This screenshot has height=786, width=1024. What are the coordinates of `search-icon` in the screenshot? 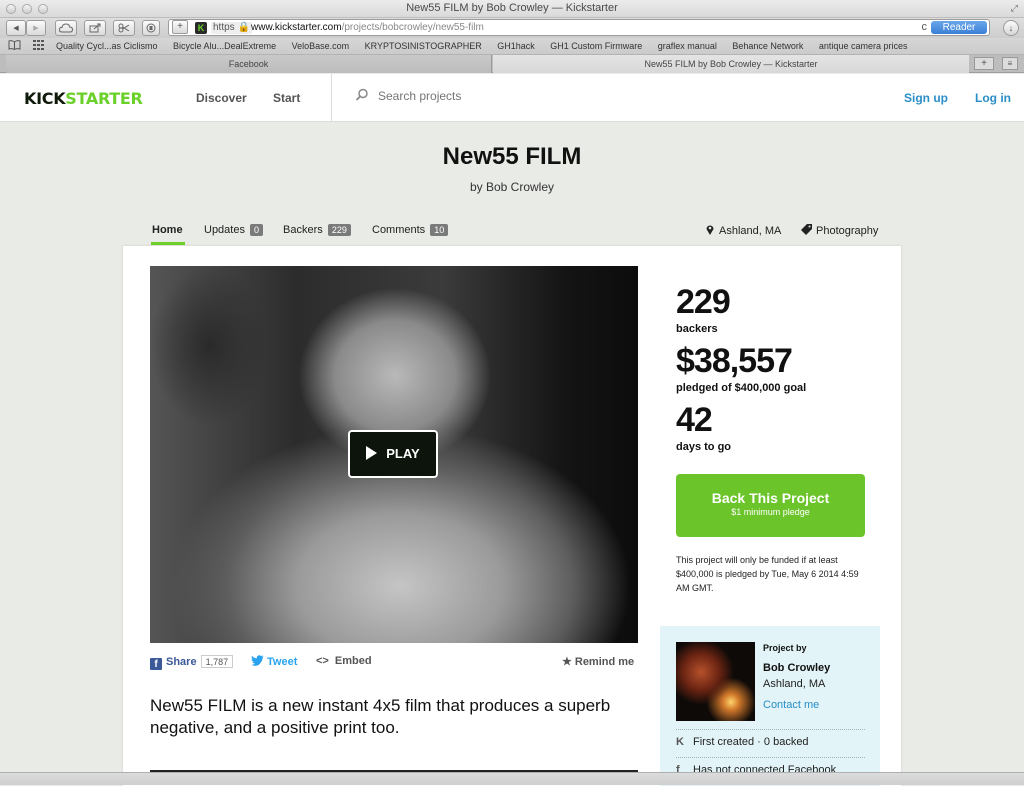 It's located at (362, 96).